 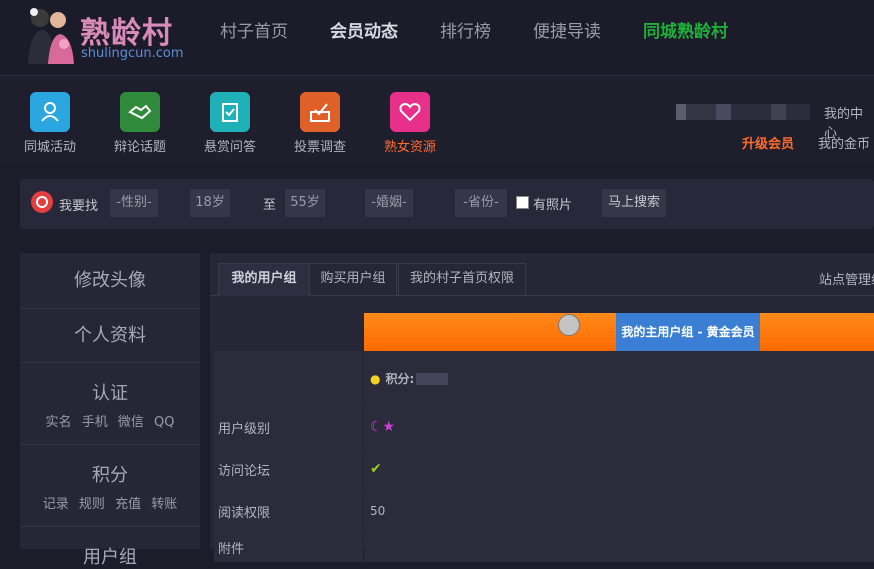 What do you see at coordinates (319, 147) in the screenshot?
I see `quick-label: 投票调查` at bounding box center [319, 147].